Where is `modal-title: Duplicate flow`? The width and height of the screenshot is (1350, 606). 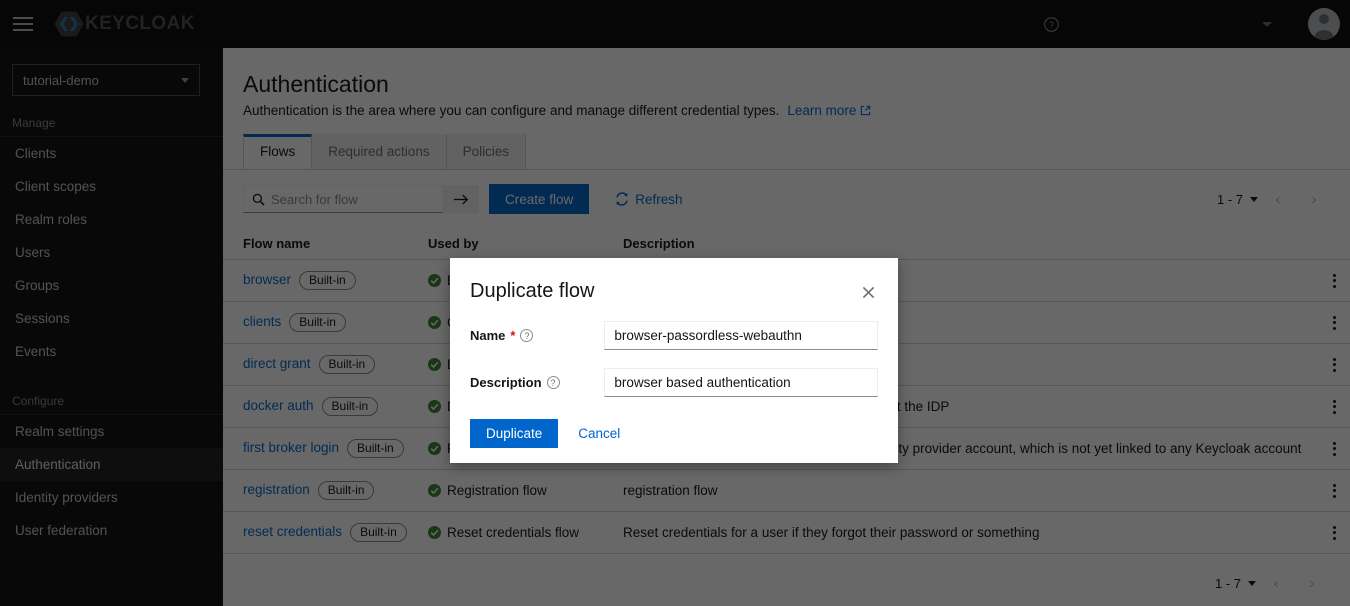
modal-title: Duplicate flow is located at coordinates (532, 291).